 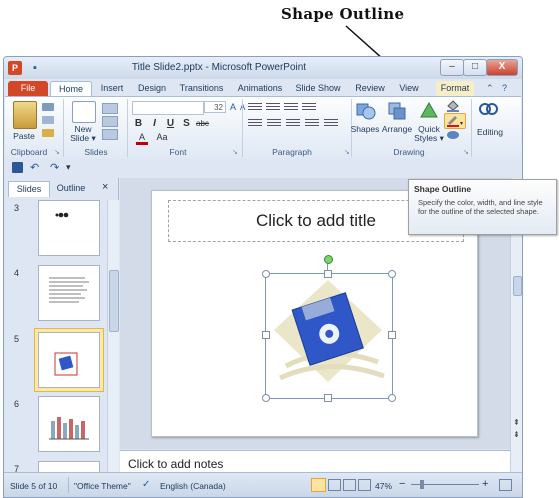 I want to click on help-icon: ?, so click(x=504, y=88).